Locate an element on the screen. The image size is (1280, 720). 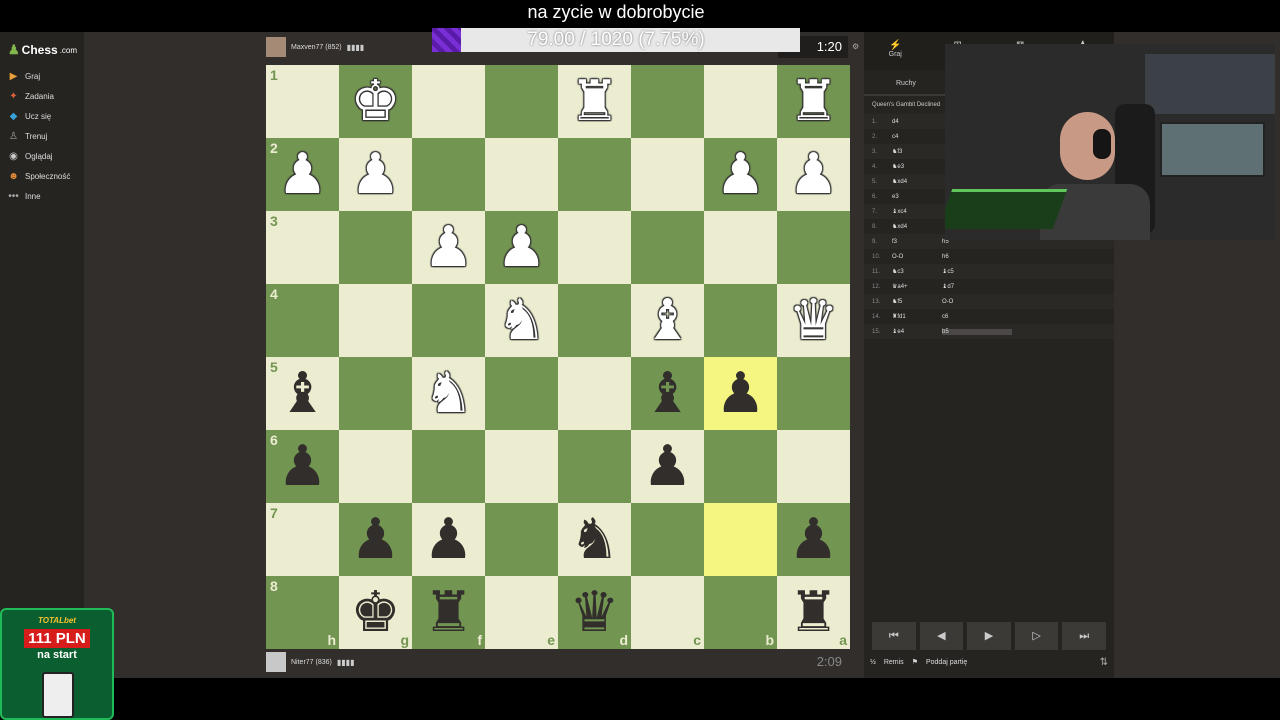
white-move: c4 is located at coordinates (917, 137).